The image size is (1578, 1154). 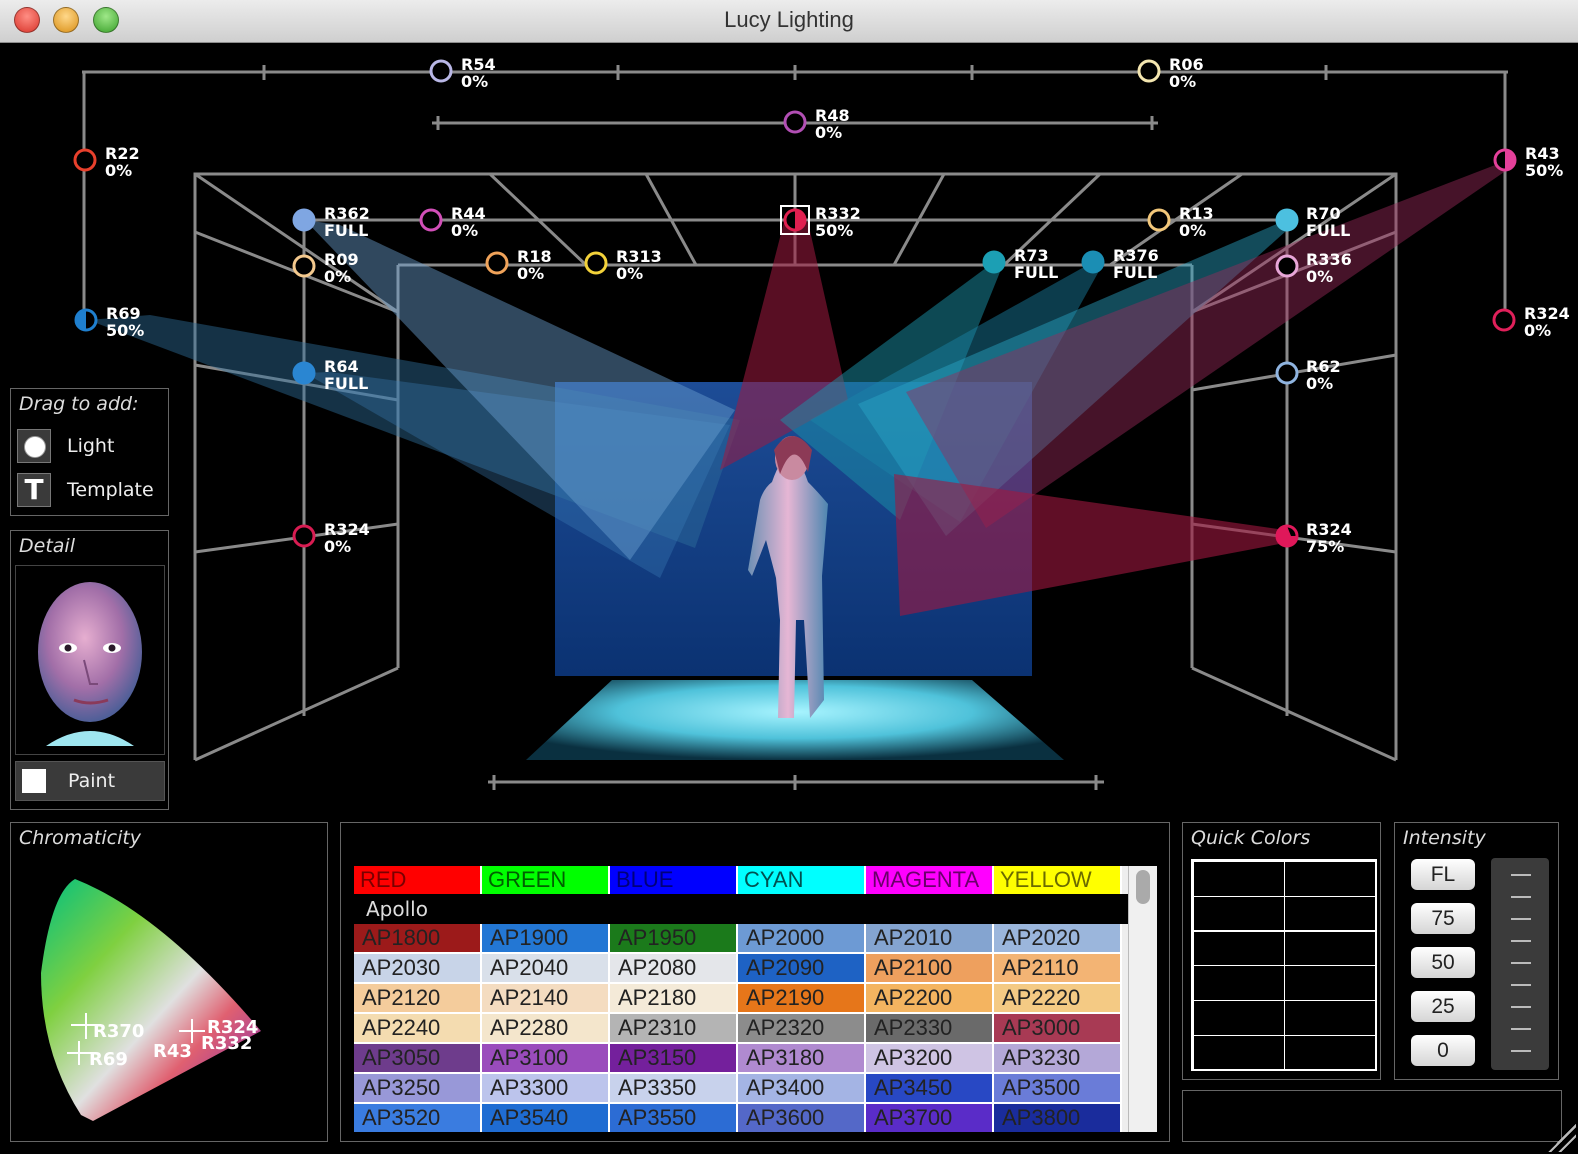 I want to click on color-swatch-cell: AP3350, so click(x=674, y=1089).